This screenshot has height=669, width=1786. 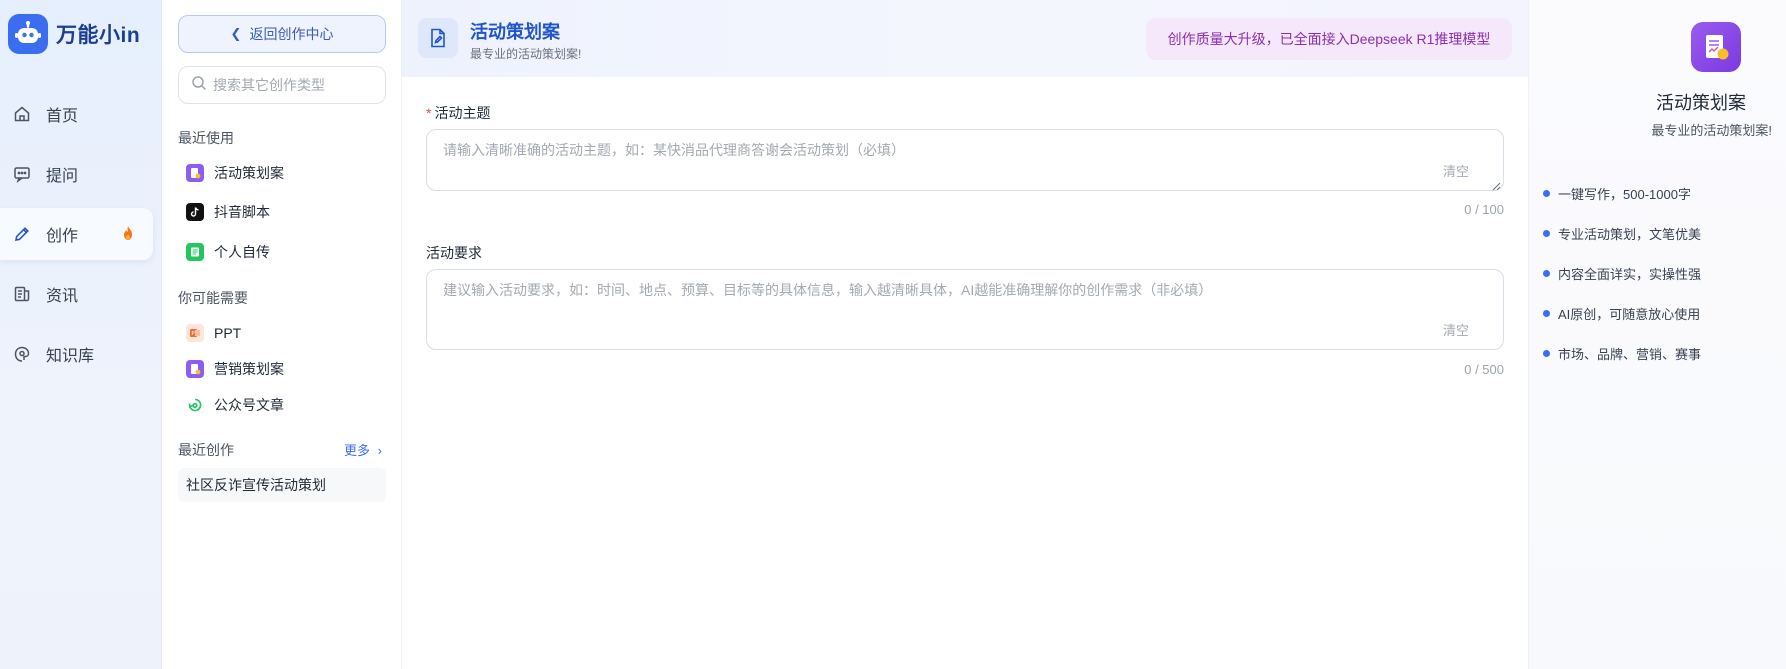 I want to click on tiktok-icon, so click(x=195, y=212).